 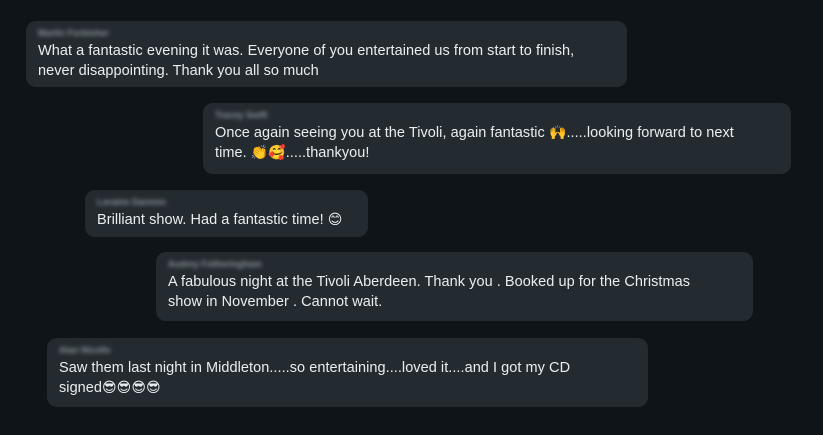 What do you see at coordinates (81, 388) in the screenshot?
I see `comment-text-line: signed` at bounding box center [81, 388].